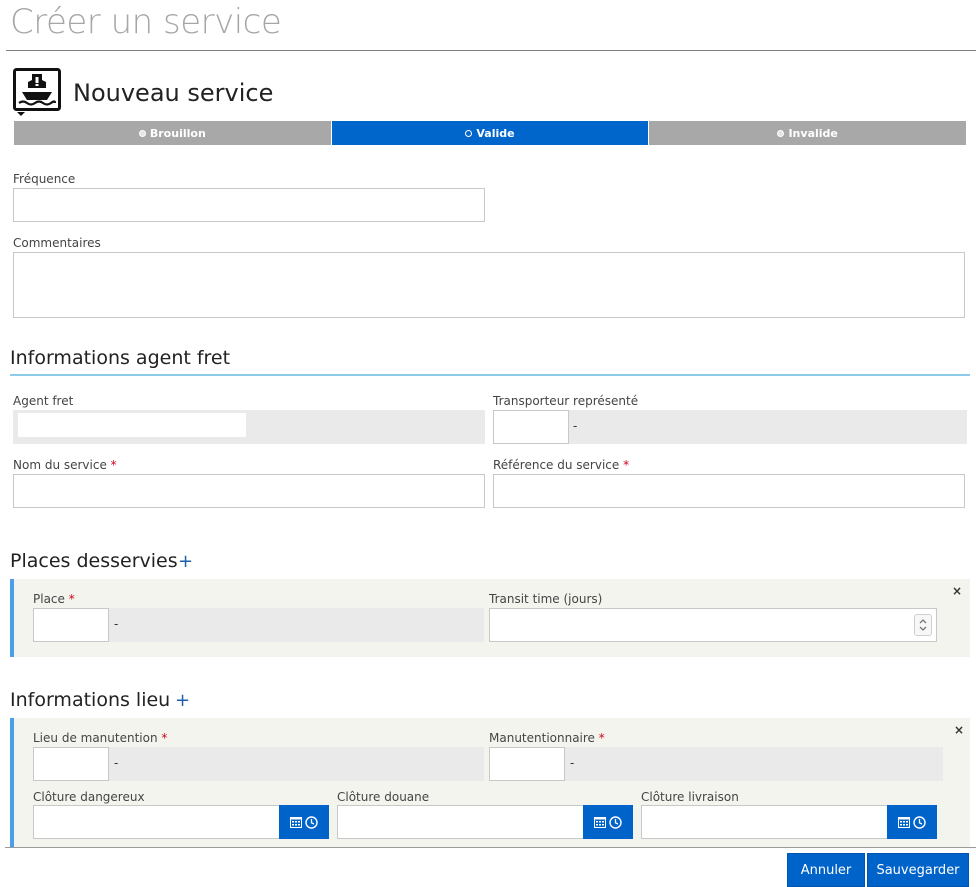 The image size is (976, 887). I want to click on spinner-arrows-icon, so click(923, 625).